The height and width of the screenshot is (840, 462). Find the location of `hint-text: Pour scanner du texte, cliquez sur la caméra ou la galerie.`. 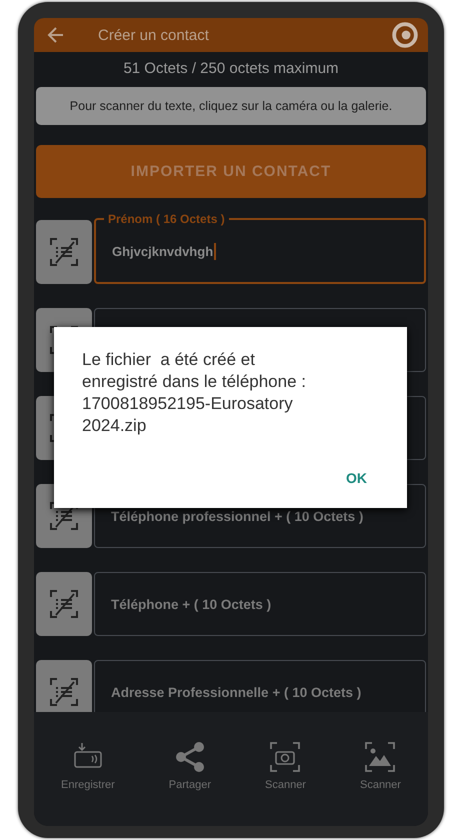

hint-text: Pour scanner du texte, cliquez sur la caméra ou la galerie. is located at coordinates (231, 106).